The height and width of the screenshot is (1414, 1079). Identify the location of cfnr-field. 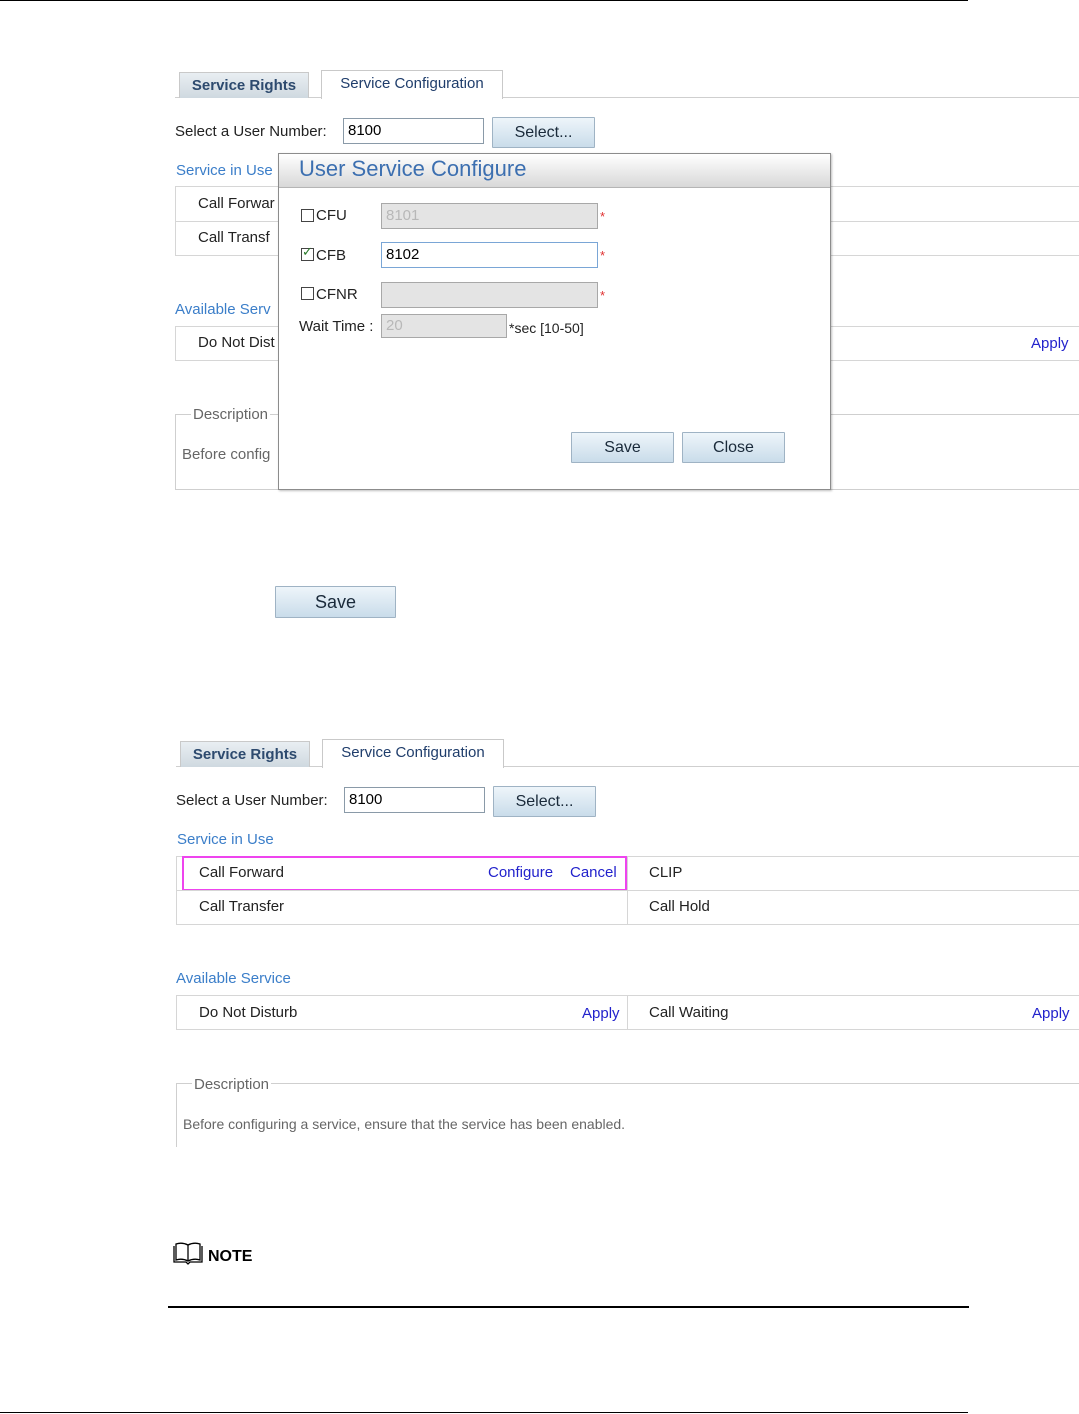
(489, 295).